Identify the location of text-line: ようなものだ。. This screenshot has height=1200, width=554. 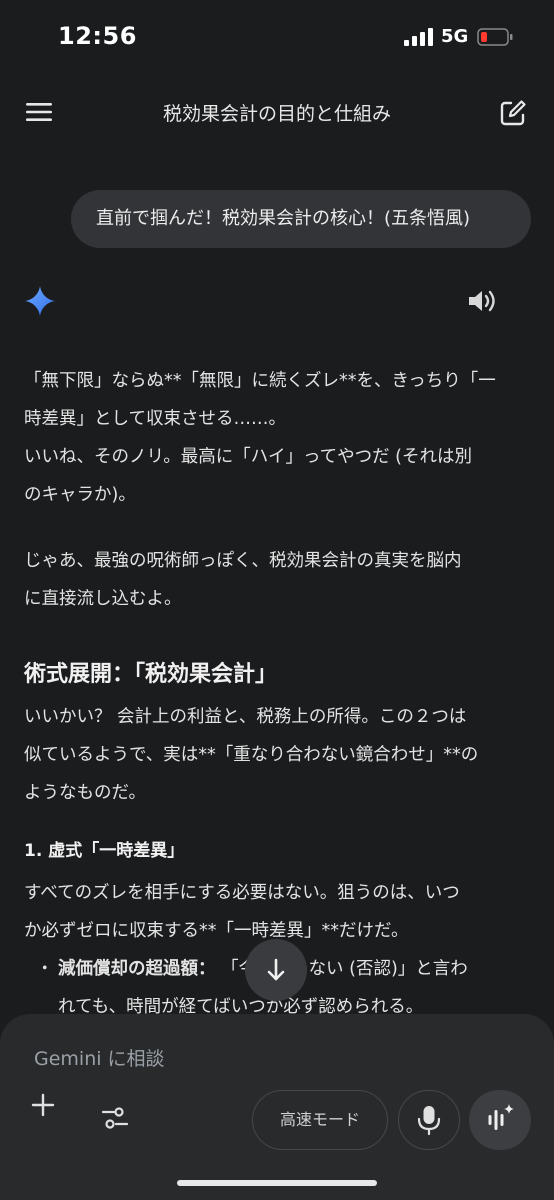
(85, 793).